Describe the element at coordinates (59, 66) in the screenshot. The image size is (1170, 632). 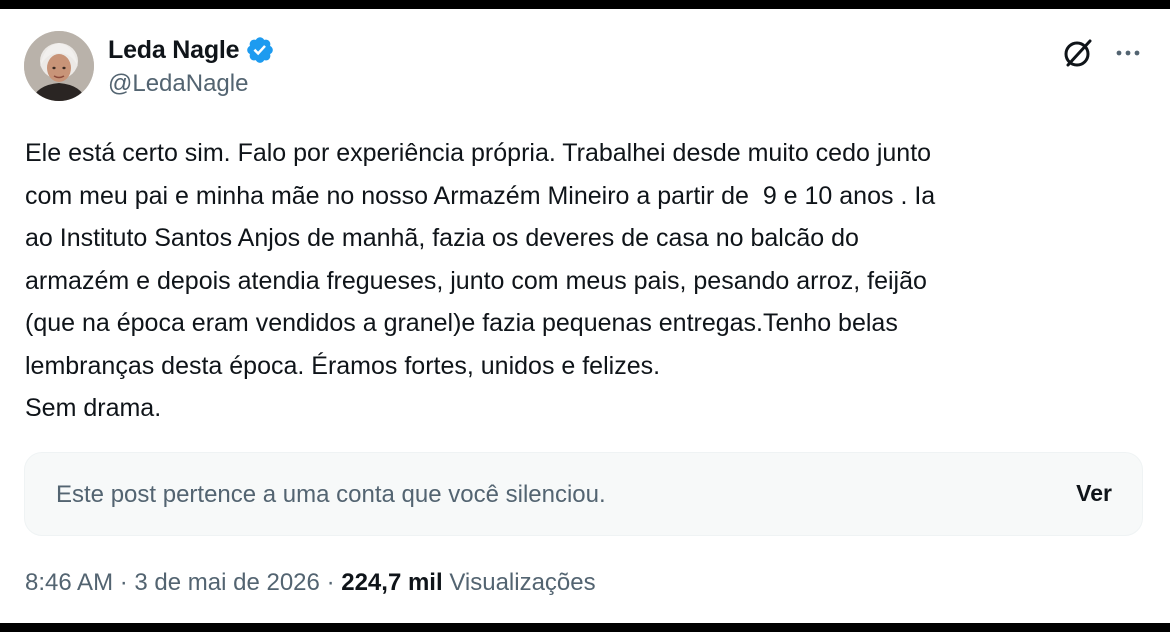
I see `avatar` at that location.